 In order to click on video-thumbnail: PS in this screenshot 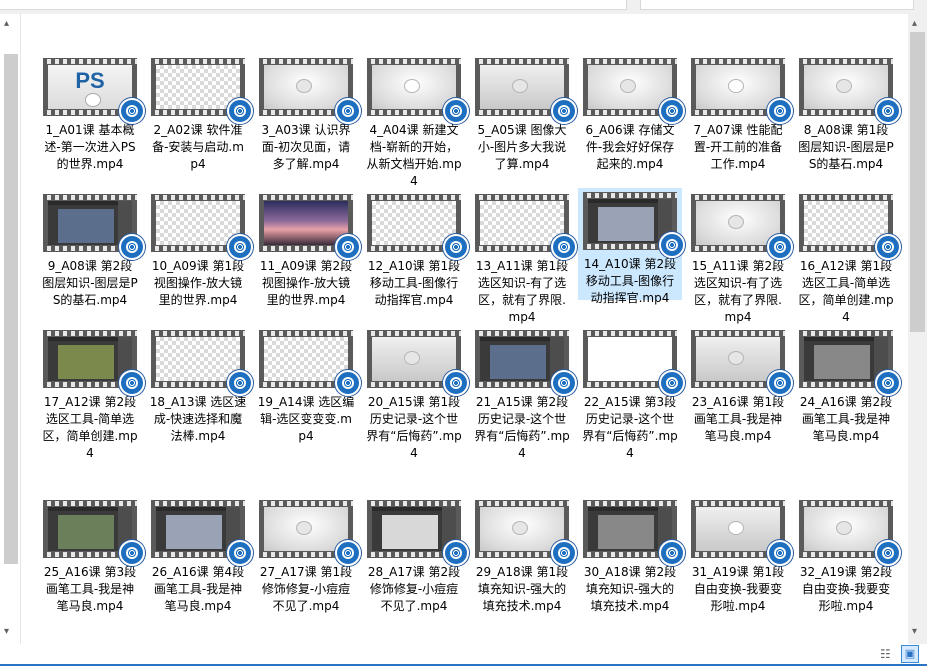, I will do `click(94, 91)`.